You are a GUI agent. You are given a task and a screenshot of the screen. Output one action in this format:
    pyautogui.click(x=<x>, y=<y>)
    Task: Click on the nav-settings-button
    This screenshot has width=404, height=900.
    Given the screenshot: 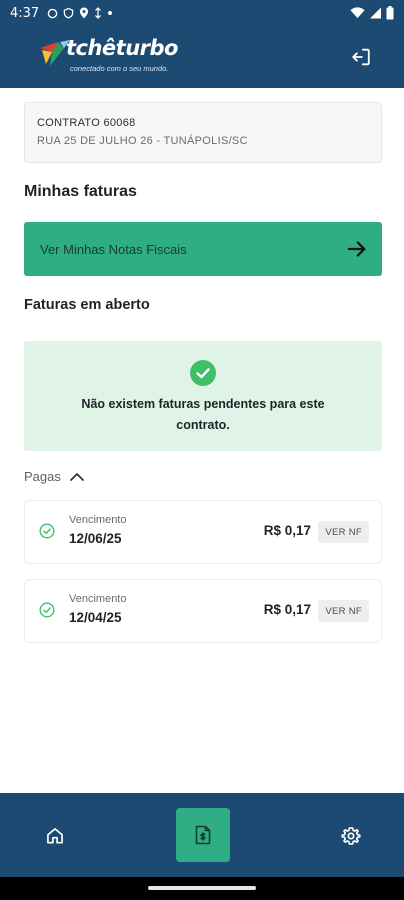 What is the action you would take?
    pyautogui.click(x=351, y=836)
    